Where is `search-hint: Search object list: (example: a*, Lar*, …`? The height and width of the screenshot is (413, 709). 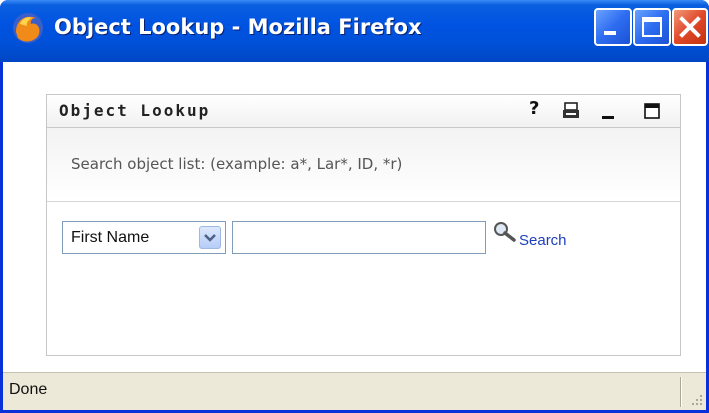
search-hint: Search object list: (example: a*, Lar*, … is located at coordinates (237, 164).